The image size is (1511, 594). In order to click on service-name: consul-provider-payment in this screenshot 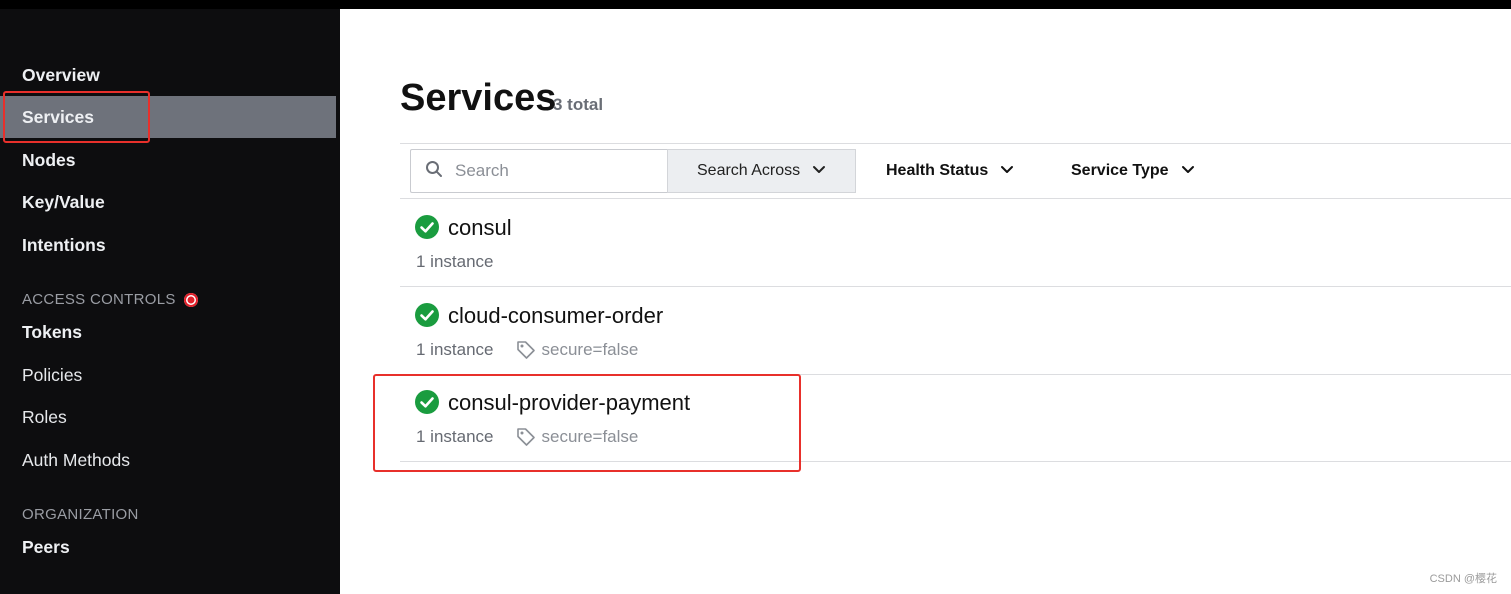, I will do `click(569, 403)`.